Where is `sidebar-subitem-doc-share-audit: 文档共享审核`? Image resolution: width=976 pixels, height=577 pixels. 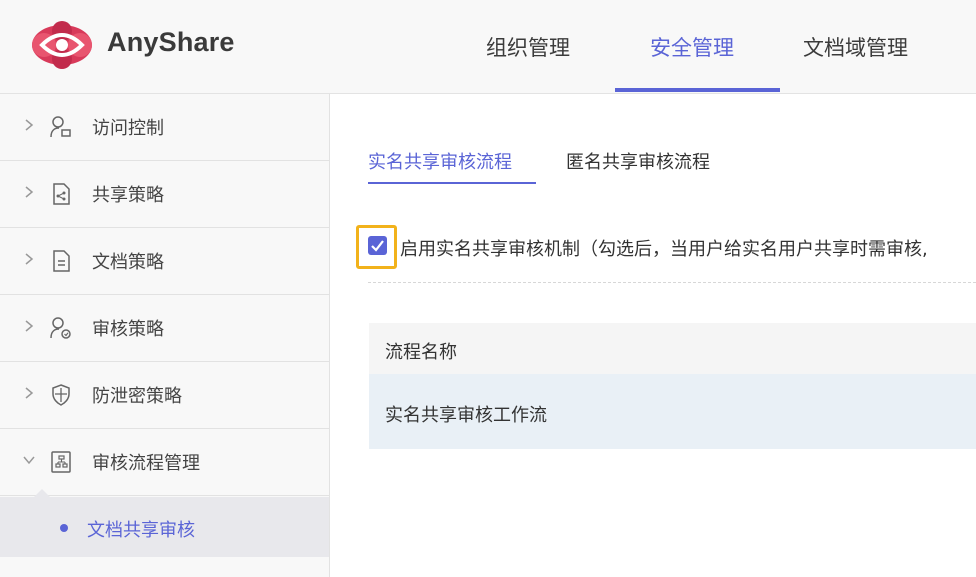 sidebar-subitem-doc-share-audit: 文档共享审核 is located at coordinates (164, 527).